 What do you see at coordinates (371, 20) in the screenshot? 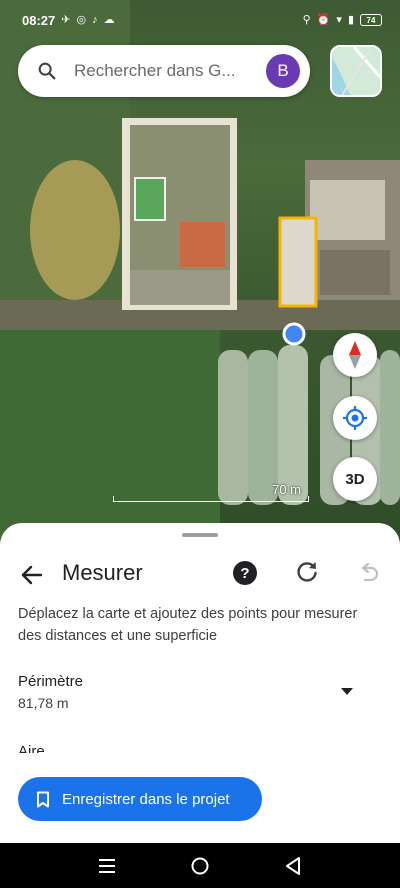
I see `battery-icon: 74` at bounding box center [371, 20].